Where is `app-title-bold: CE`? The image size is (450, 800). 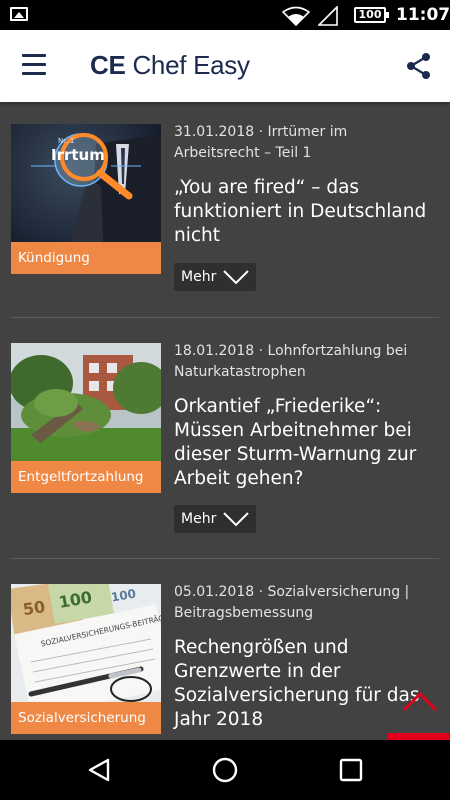 app-title-bold: CE is located at coordinates (108, 65).